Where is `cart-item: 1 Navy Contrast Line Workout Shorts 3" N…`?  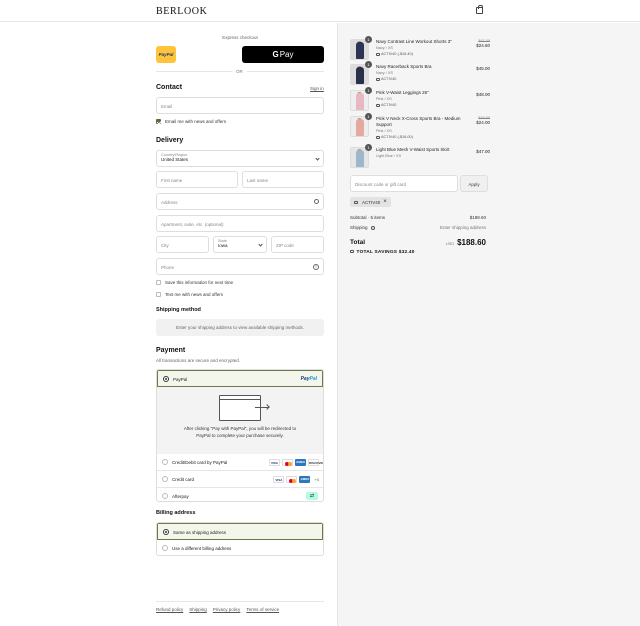 cart-item: 1 Navy Contrast Line Workout Shorts 3" N… is located at coordinates (420, 48).